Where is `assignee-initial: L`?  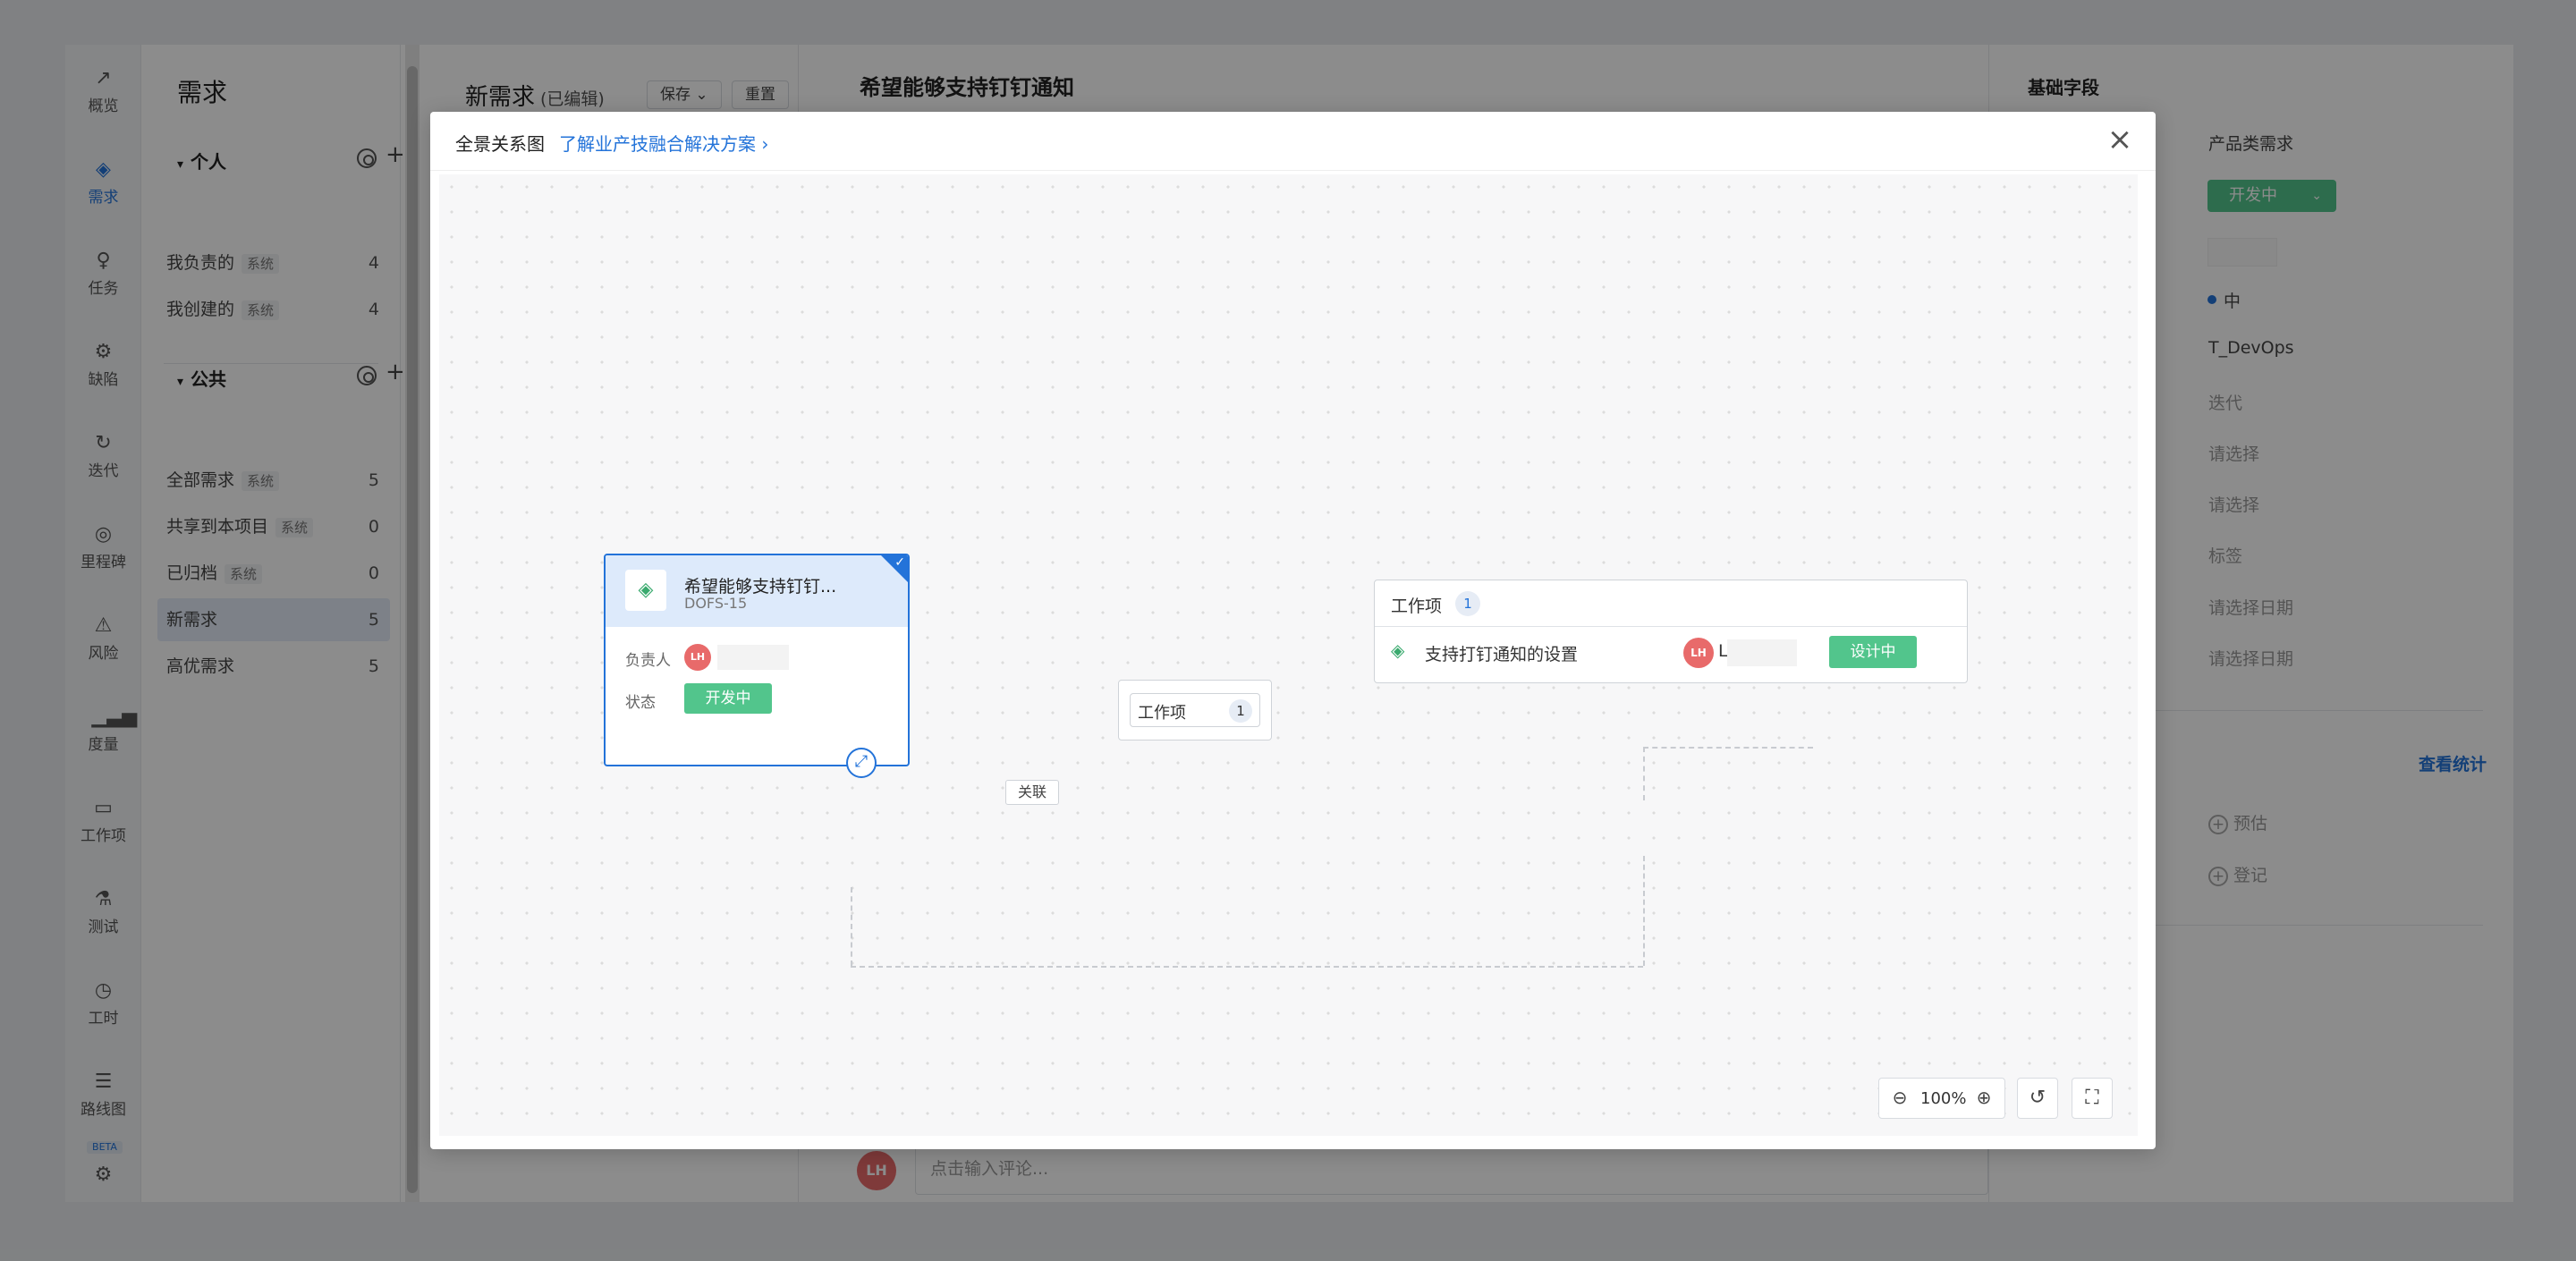 assignee-initial: L is located at coordinates (1723, 651).